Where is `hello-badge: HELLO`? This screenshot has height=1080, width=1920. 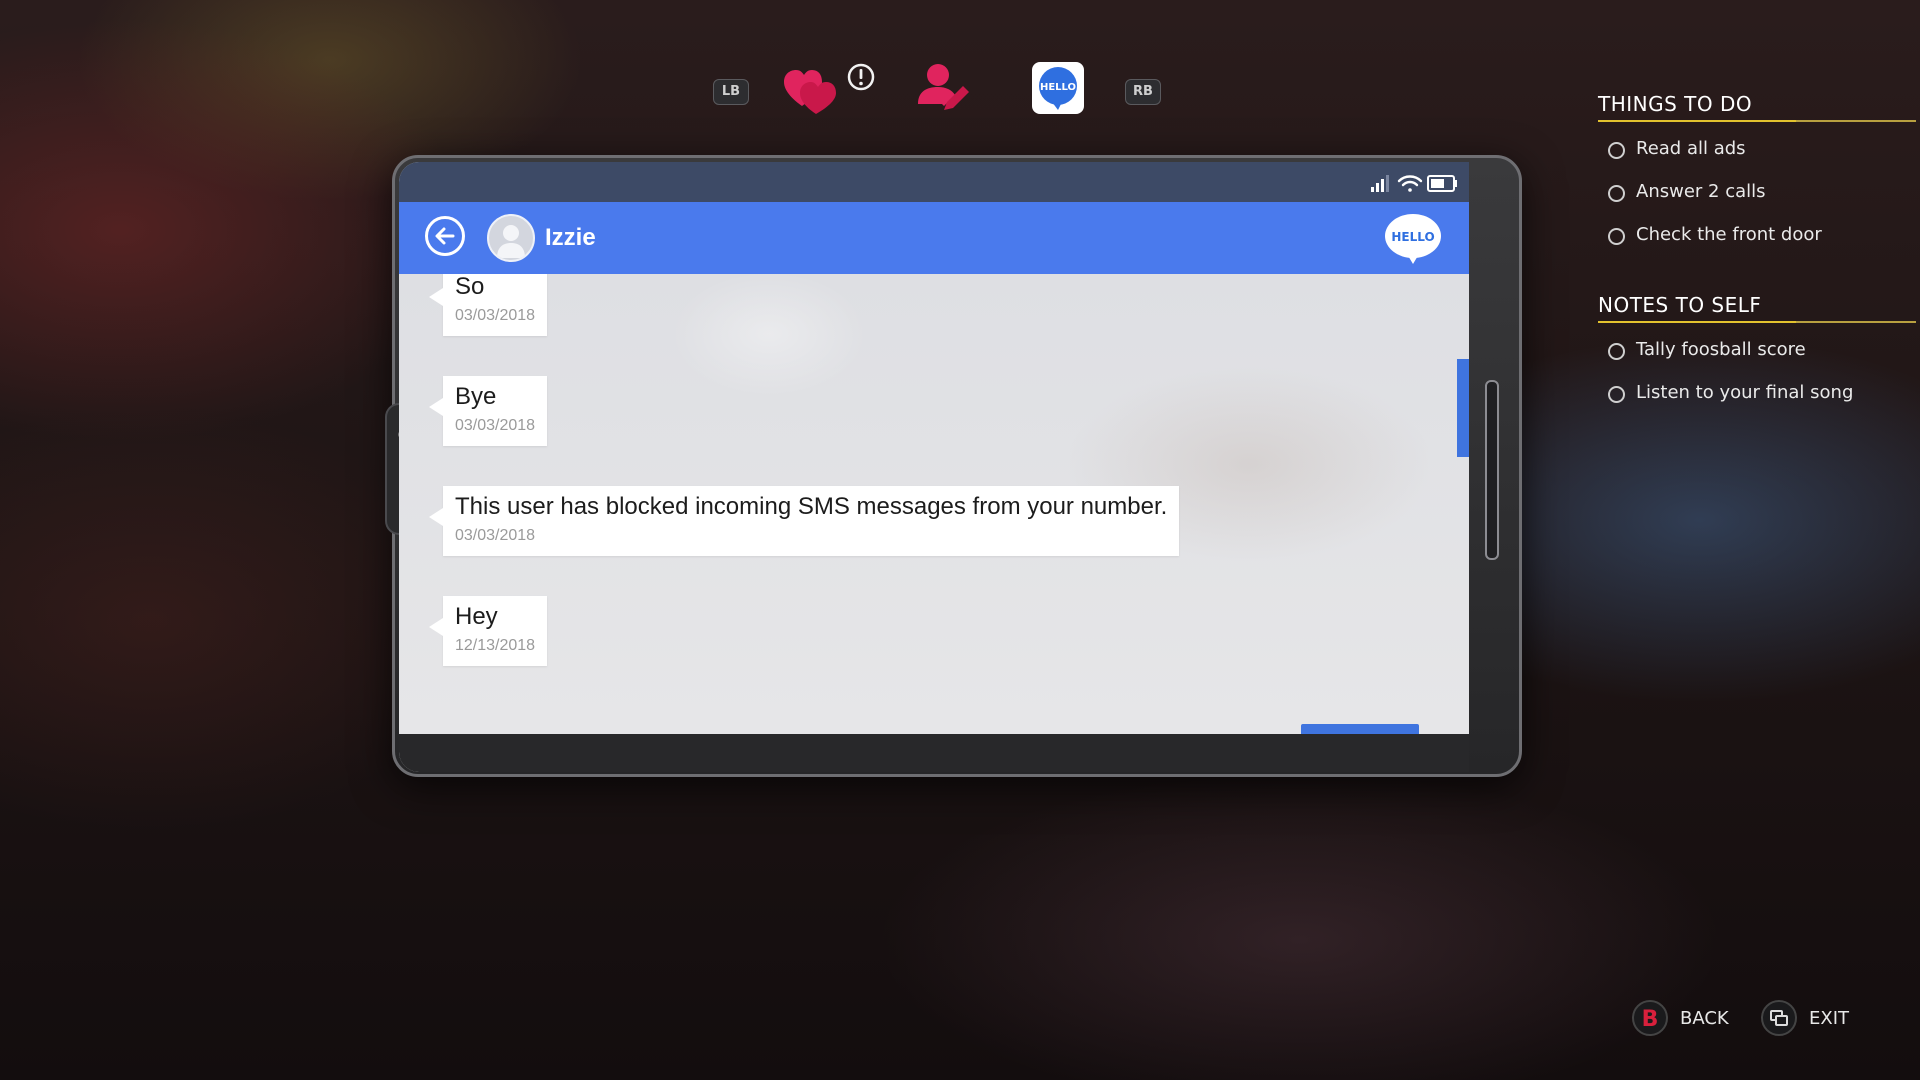 hello-badge: HELLO is located at coordinates (1413, 239).